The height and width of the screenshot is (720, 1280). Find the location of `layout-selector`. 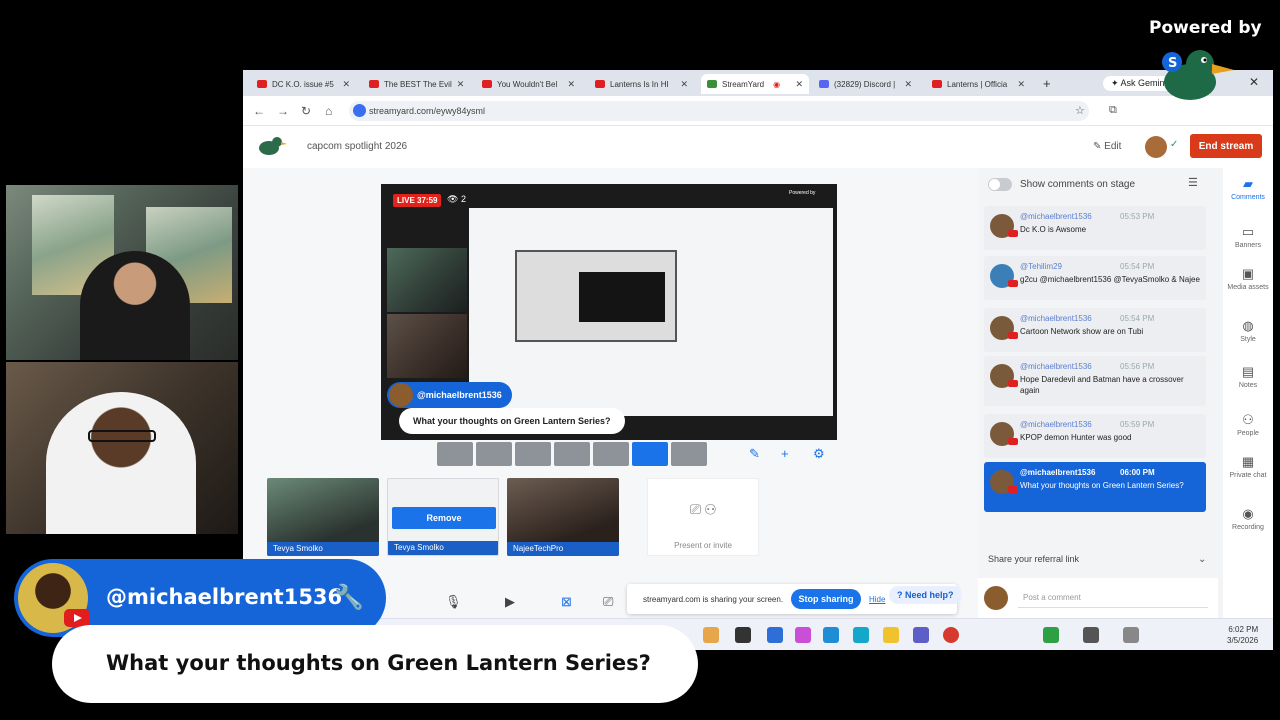

layout-selector is located at coordinates (582, 454).